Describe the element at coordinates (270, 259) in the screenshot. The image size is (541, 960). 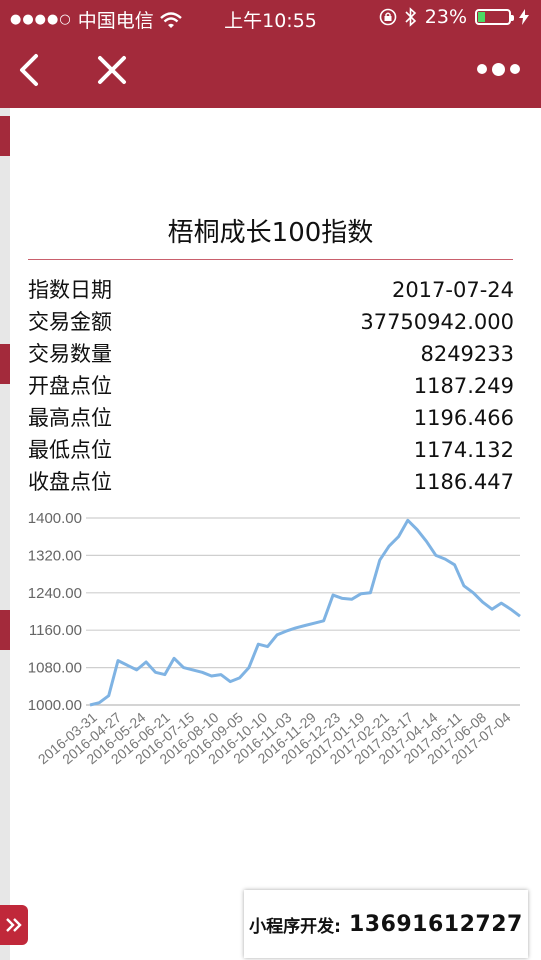
I see `title-divider` at that location.